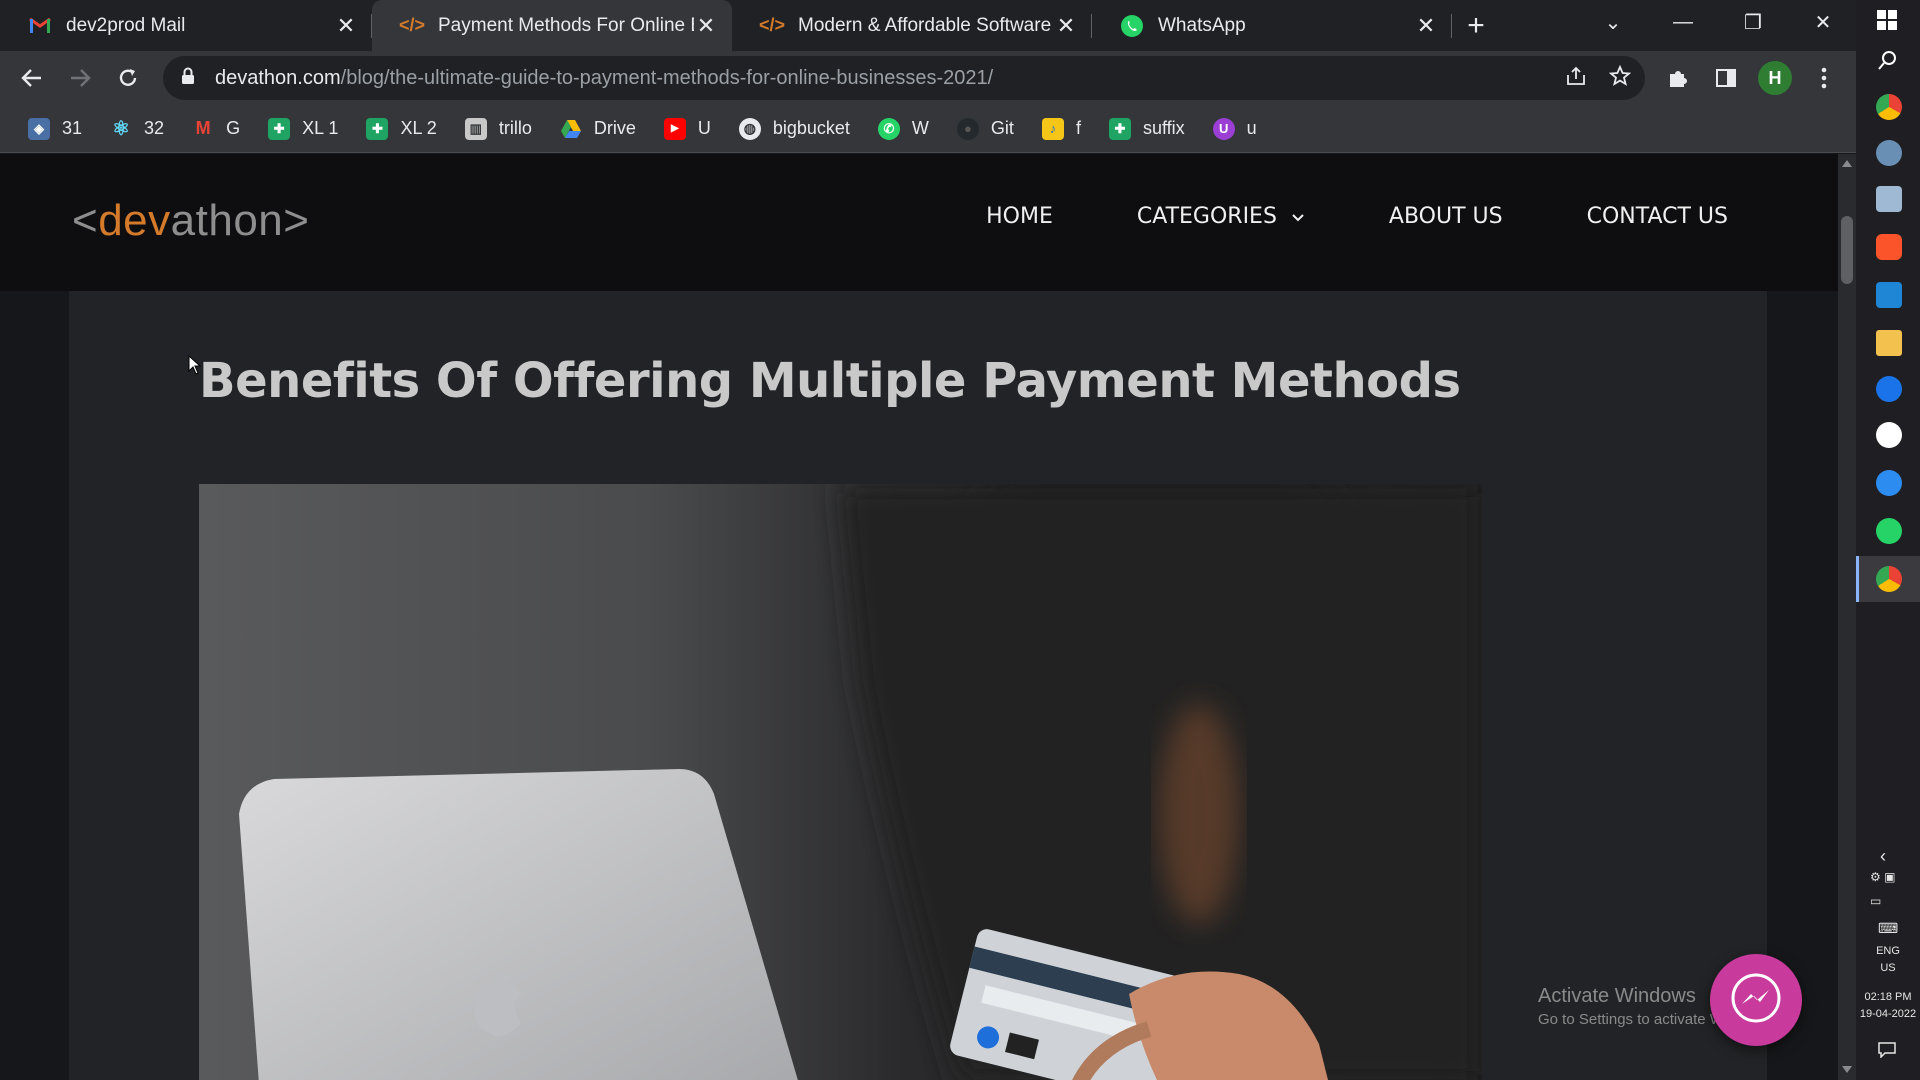 The width and height of the screenshot is (1920, 1080). I want to click on tab-whatsapp: WhatsApp ✕, so click(1272, 25).